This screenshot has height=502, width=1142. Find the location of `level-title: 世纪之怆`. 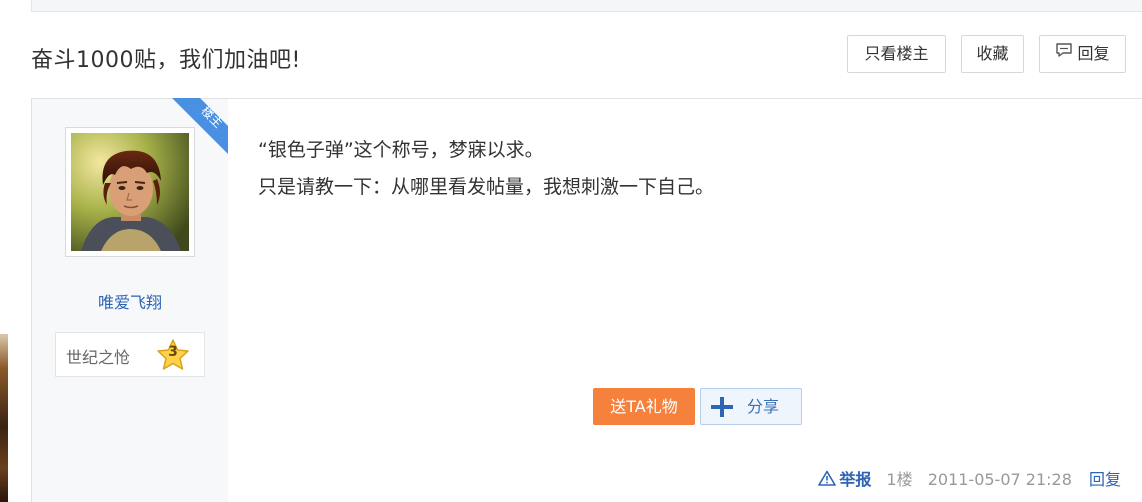

level-title: 世纪之怆 is located at coordinates (98, 357).